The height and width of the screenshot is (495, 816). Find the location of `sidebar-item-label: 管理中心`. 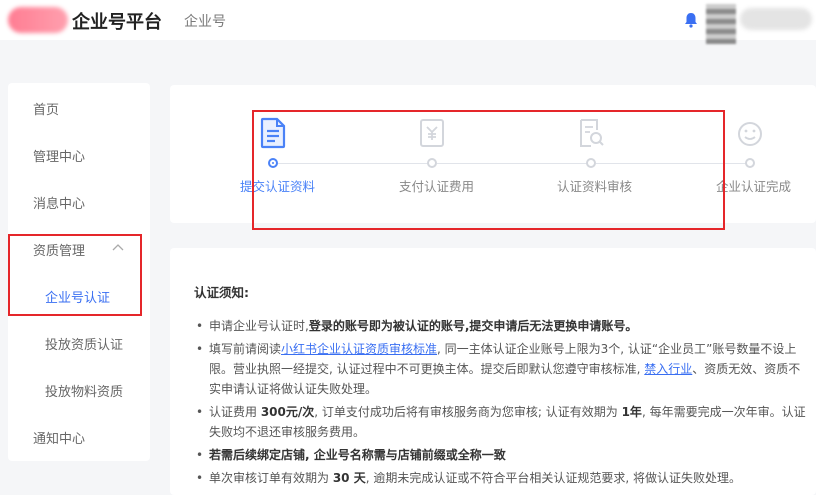

sidebar-item-label: 管理中心 is located at coordinates (59, 157).